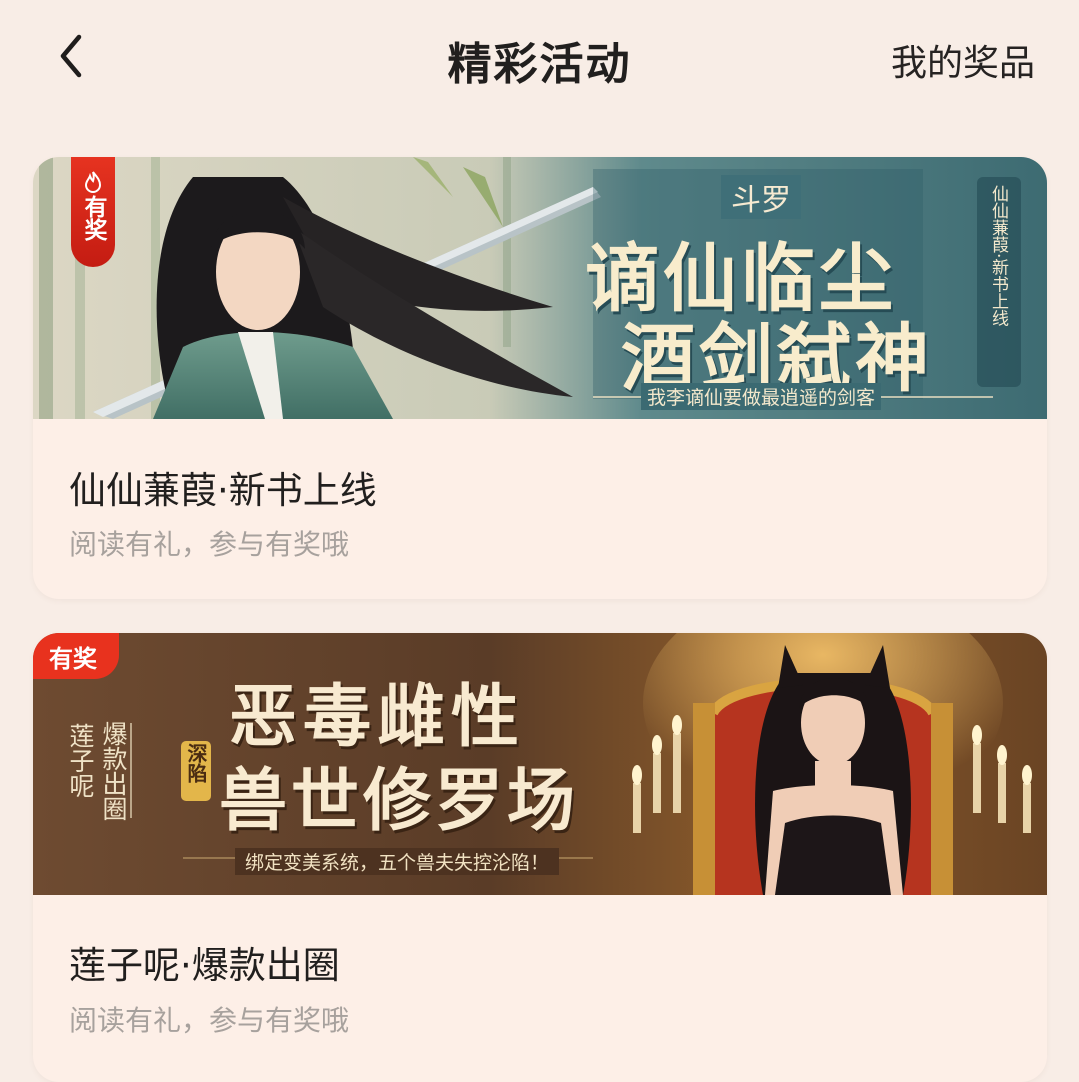  Describe the element at coordinates (223, 490) in the screenshot. I see `activity-title: 仙仙蒹葭·新书上线` at that location.